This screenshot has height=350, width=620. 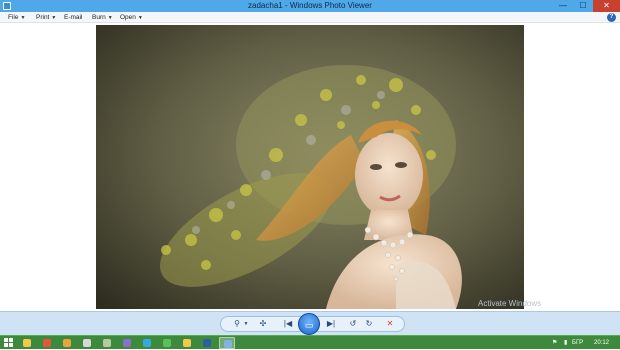 I want to click on delete-icon: ✕, so click(x=390, y=324).